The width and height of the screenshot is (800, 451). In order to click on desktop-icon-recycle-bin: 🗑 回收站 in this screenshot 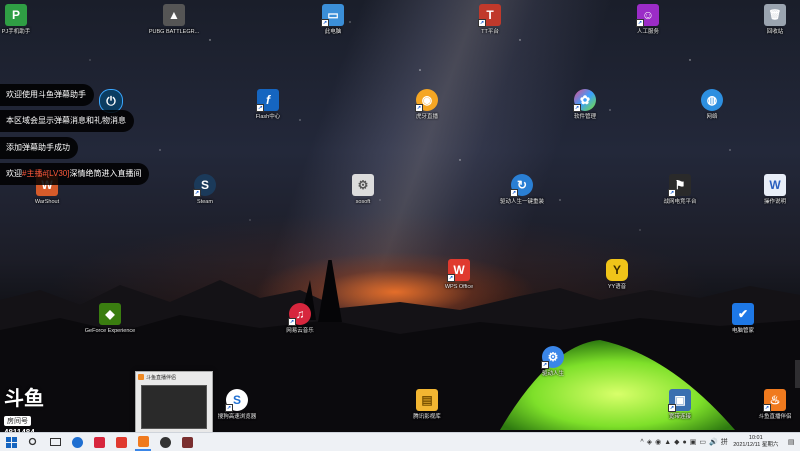, I will do `click(774, 20)`.